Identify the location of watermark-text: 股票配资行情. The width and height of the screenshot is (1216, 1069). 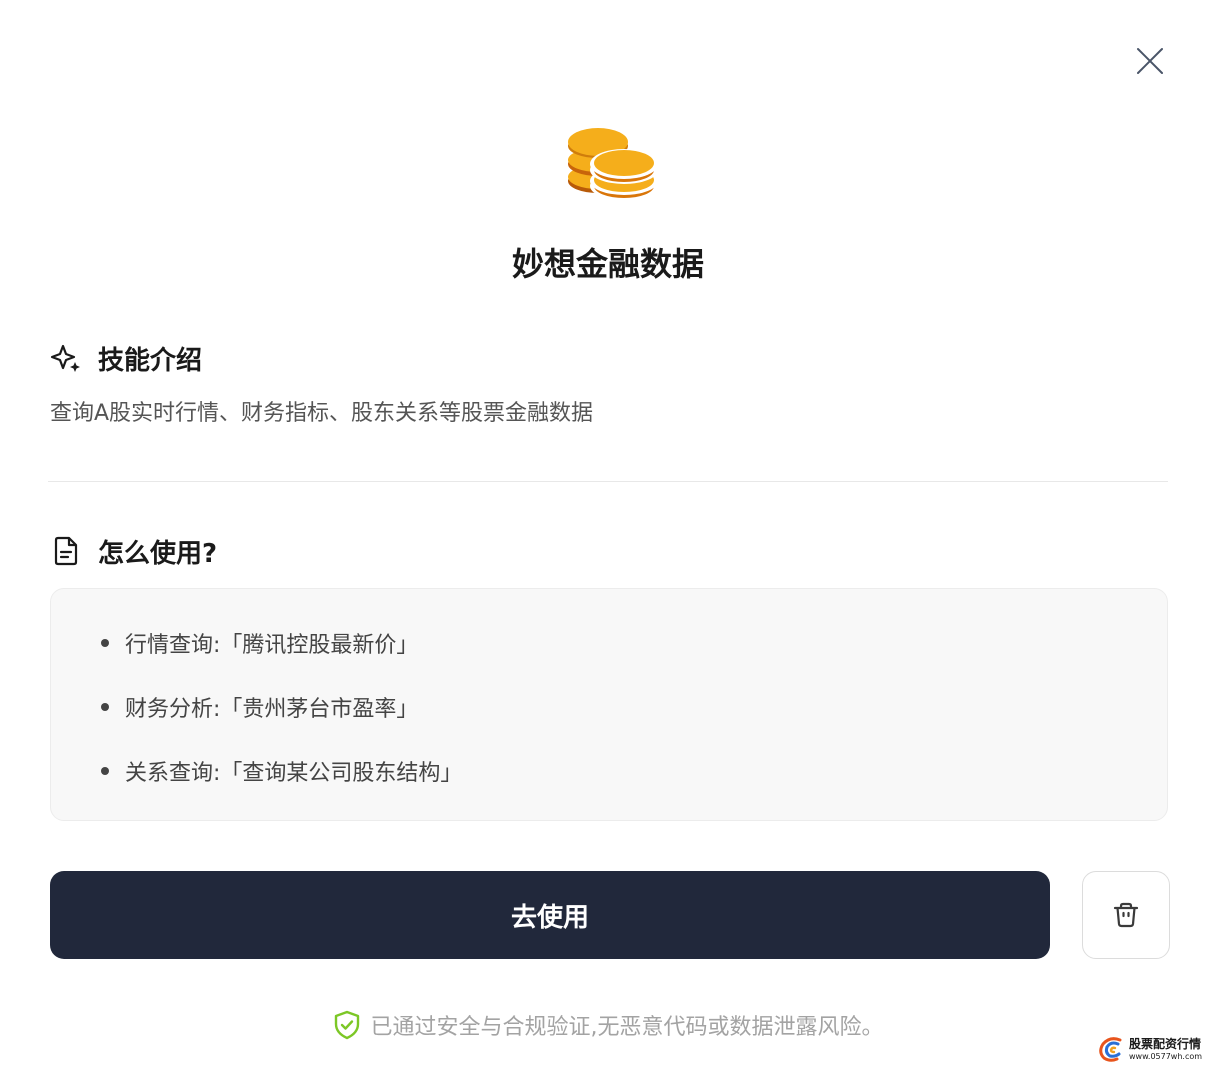
(1165, 1043).